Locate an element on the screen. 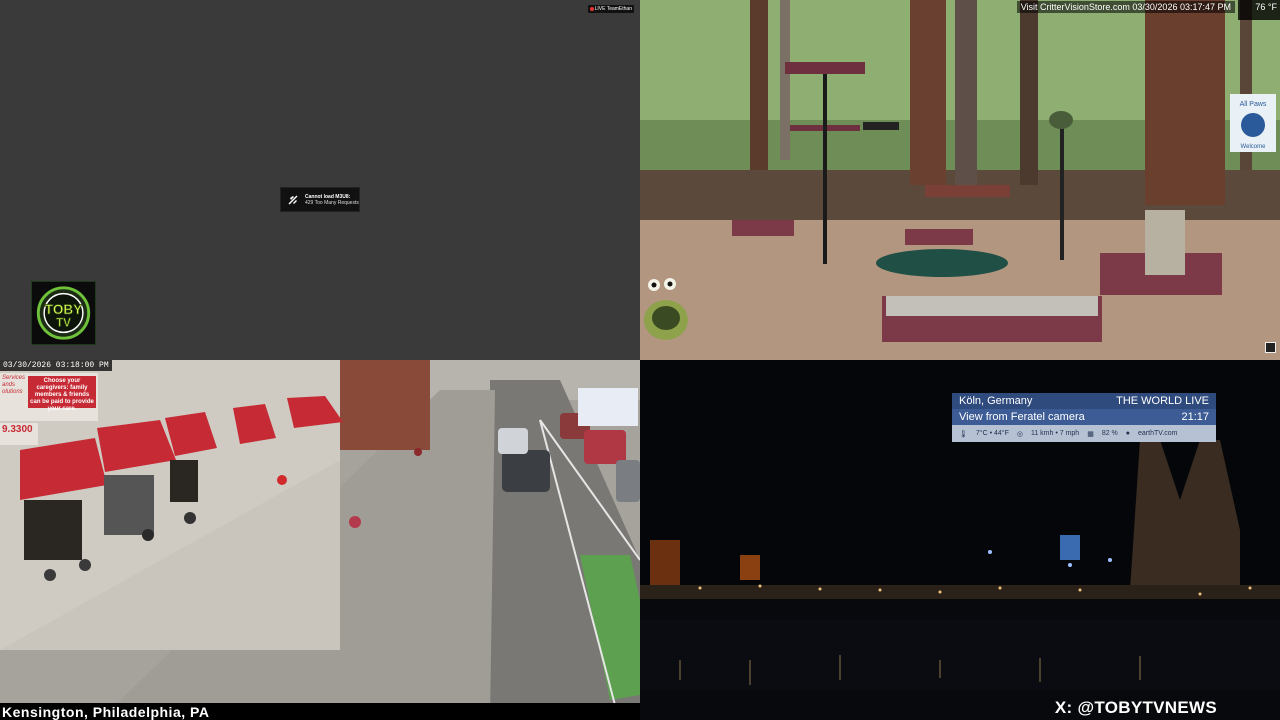  broken-link-icon is located at coordinates (293, 199).